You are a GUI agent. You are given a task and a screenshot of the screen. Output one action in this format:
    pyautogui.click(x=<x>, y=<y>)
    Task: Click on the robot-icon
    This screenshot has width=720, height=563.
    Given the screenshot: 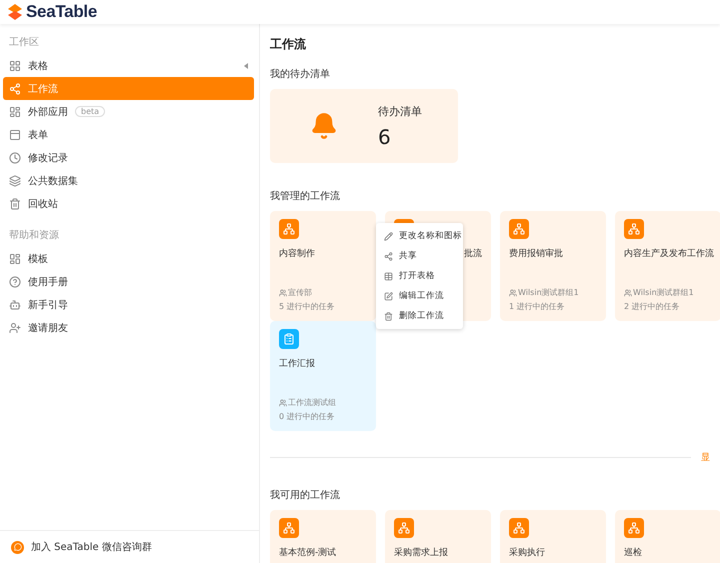 What is the action you would take?
    pyautogui.click(x=15, y=304)
    